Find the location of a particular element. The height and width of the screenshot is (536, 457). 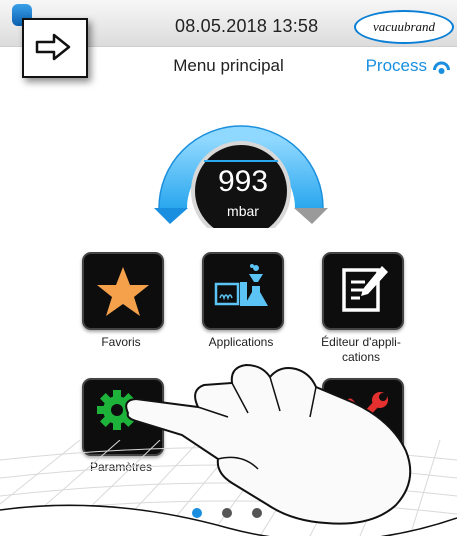

date-time: 08.05.2018 13:58 is located at coordinates (247, 26).